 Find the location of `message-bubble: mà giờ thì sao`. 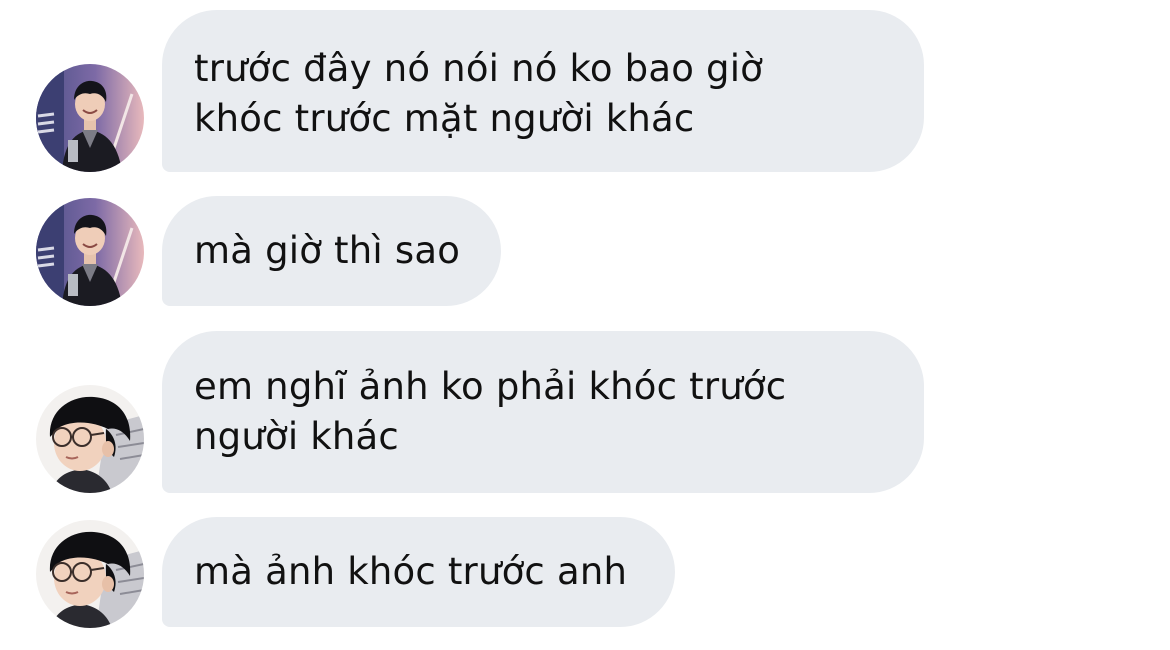

message-bubble: mà giờ thì sao is located at coordinates (331, 251).